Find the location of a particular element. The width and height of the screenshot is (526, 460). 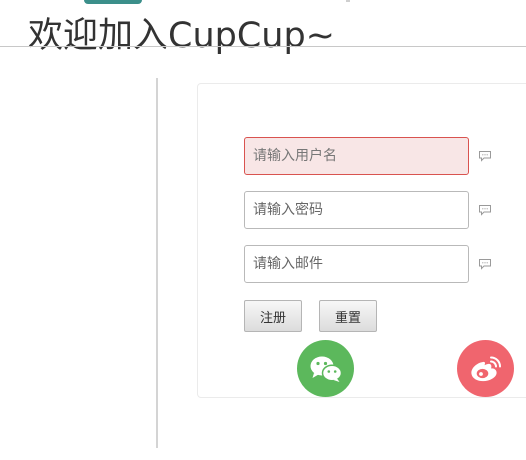

title-divider is located at coordinates (263, 46).